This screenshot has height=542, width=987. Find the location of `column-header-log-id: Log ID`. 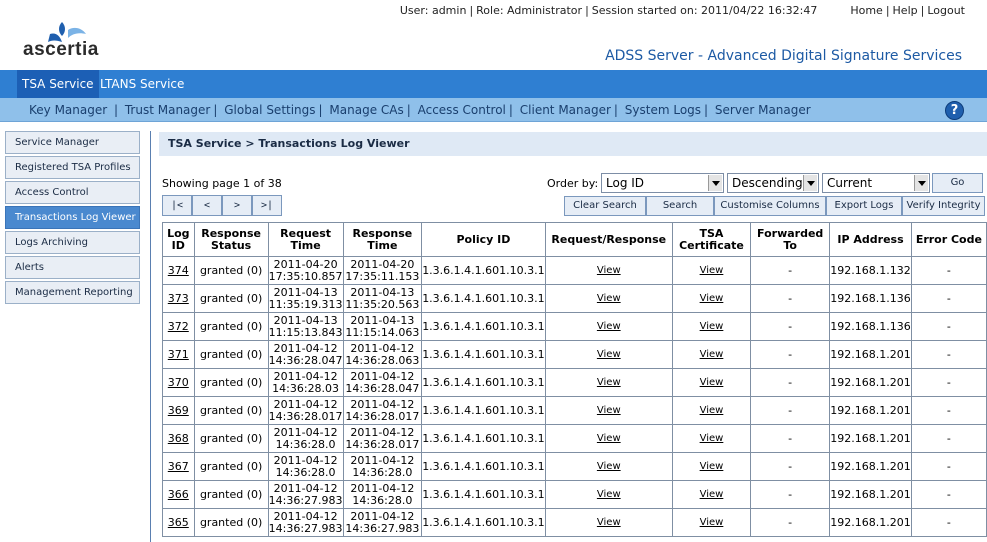

column-header-log-id: Log ID is located at coordinates (178, 239).